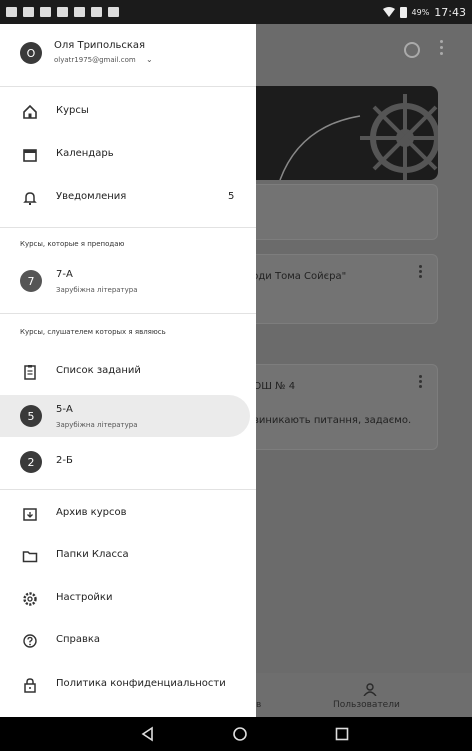  Describe the element at coordinates (30, 155) in the screenshot. I see `calendar-icon` at that location.